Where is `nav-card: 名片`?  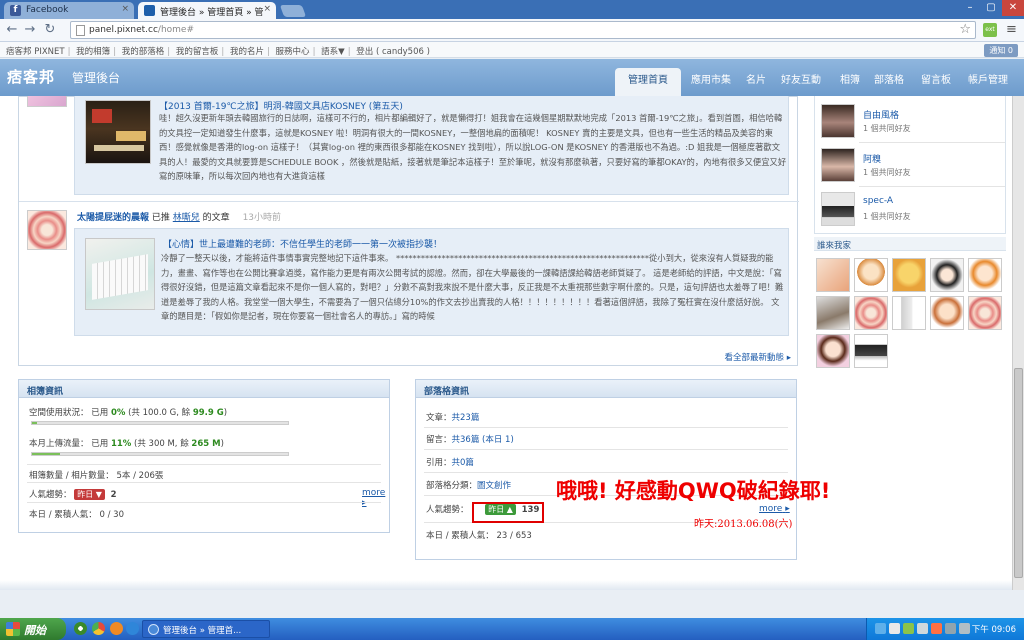 nav-card: 名片 is located at coordinates (756, 78).